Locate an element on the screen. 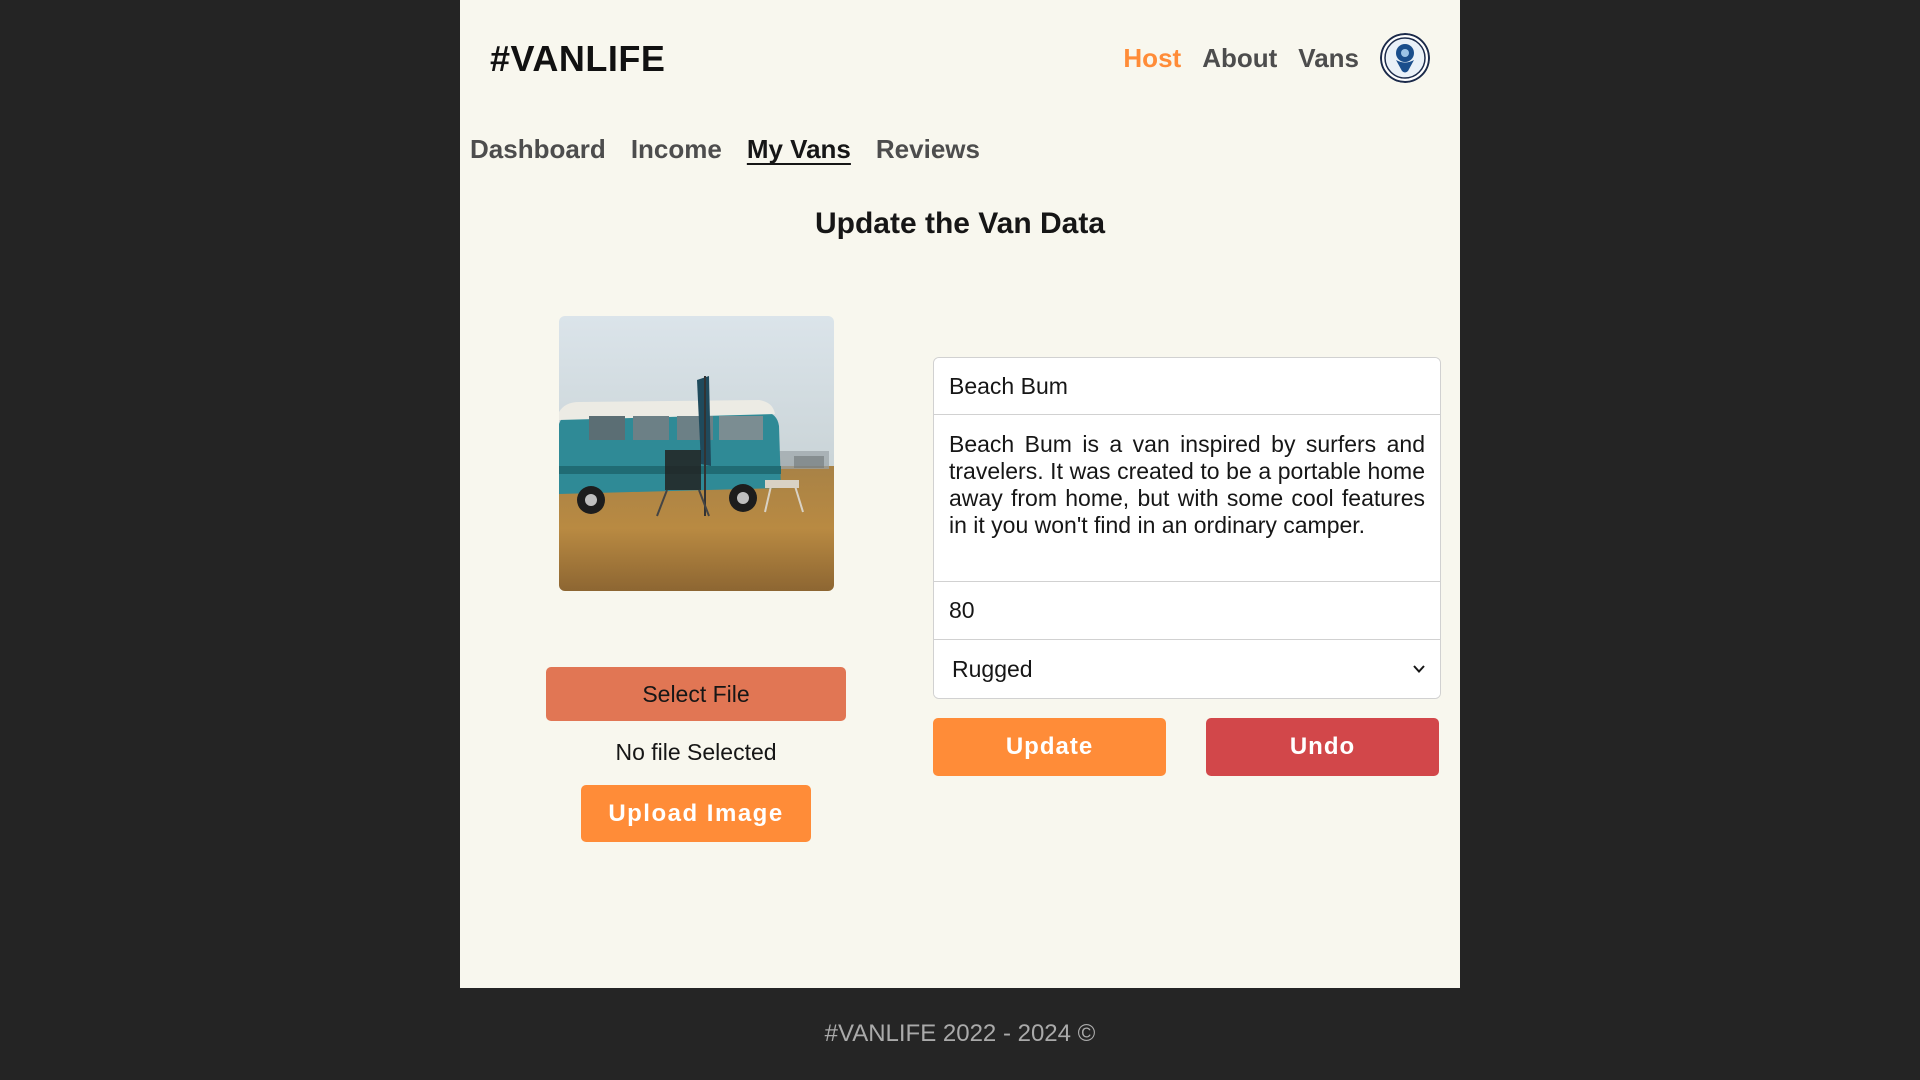 The height and width of the screenshot is (1080, 1920). site-footer: #VANLIFE 2022 - 2024 © is located at coordinates (960, 1034).